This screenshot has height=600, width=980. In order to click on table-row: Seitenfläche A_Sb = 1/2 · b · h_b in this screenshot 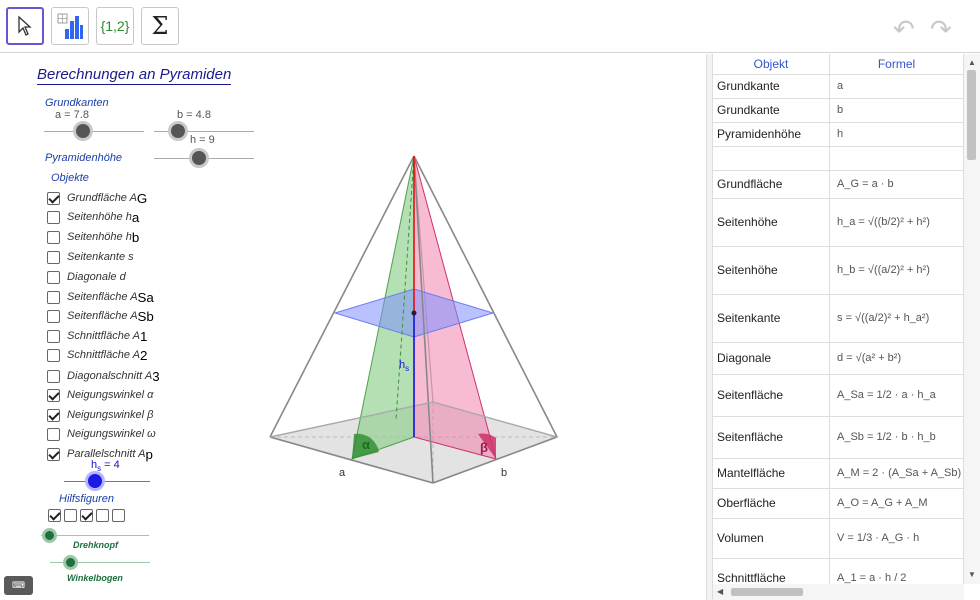, I will do `click(838, 437)`.